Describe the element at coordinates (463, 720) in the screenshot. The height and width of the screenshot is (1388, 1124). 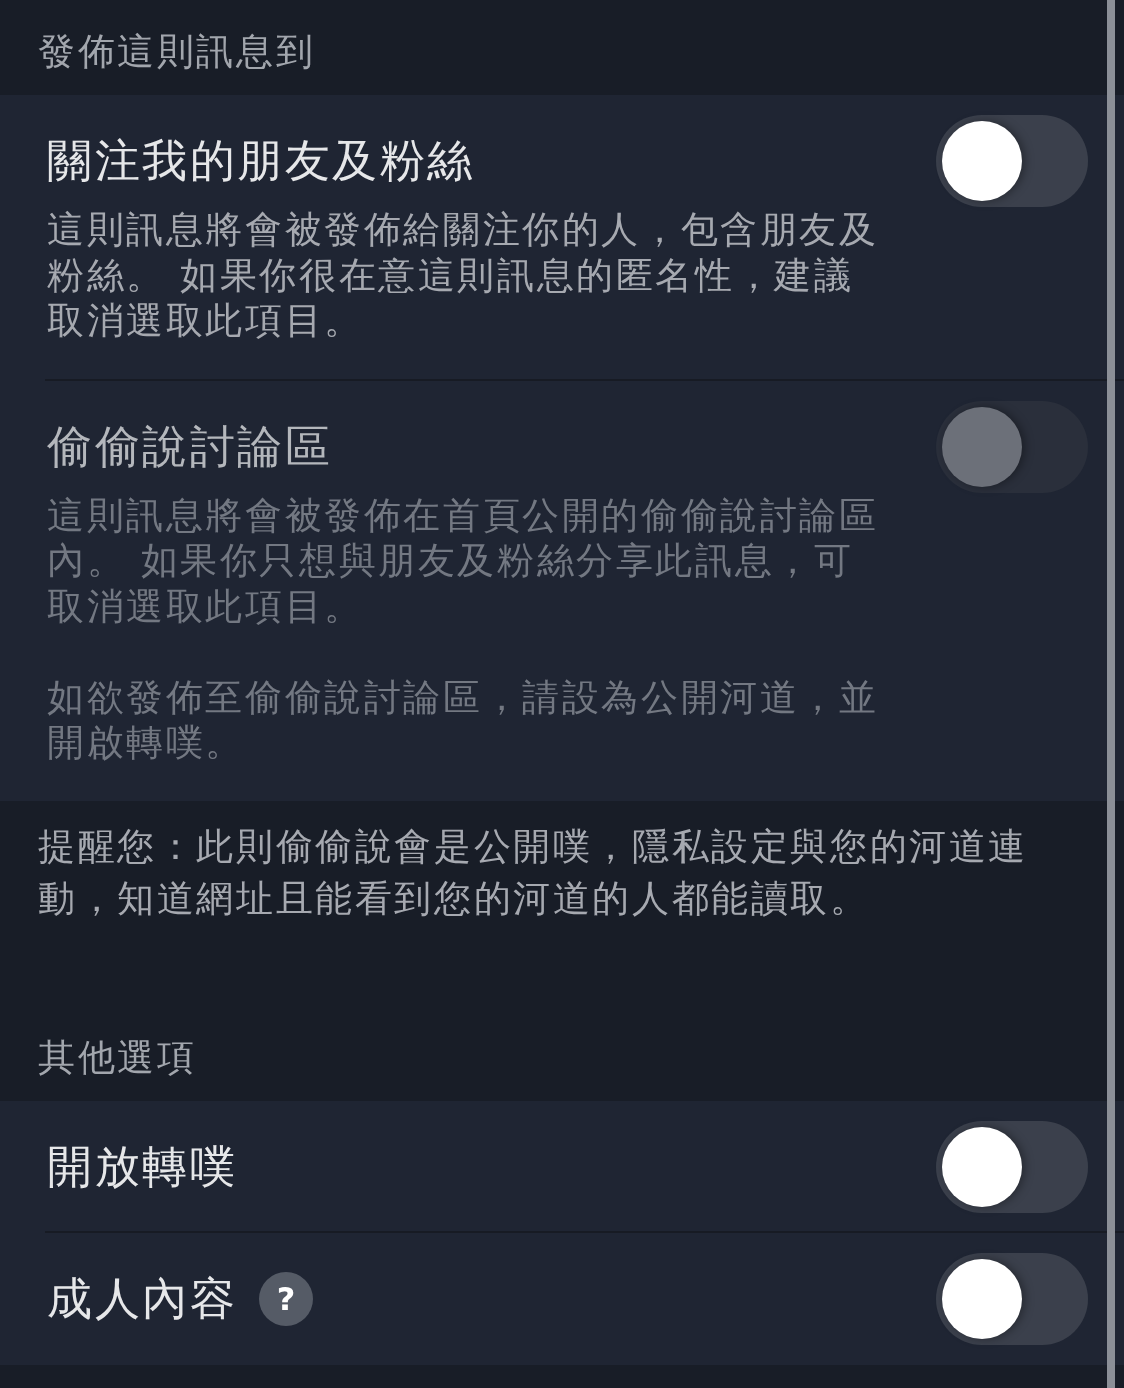
I see `option-description: 如欲發佈至偷偷說討論區，請設為公開河道，並開啟轉噗。` at that location.